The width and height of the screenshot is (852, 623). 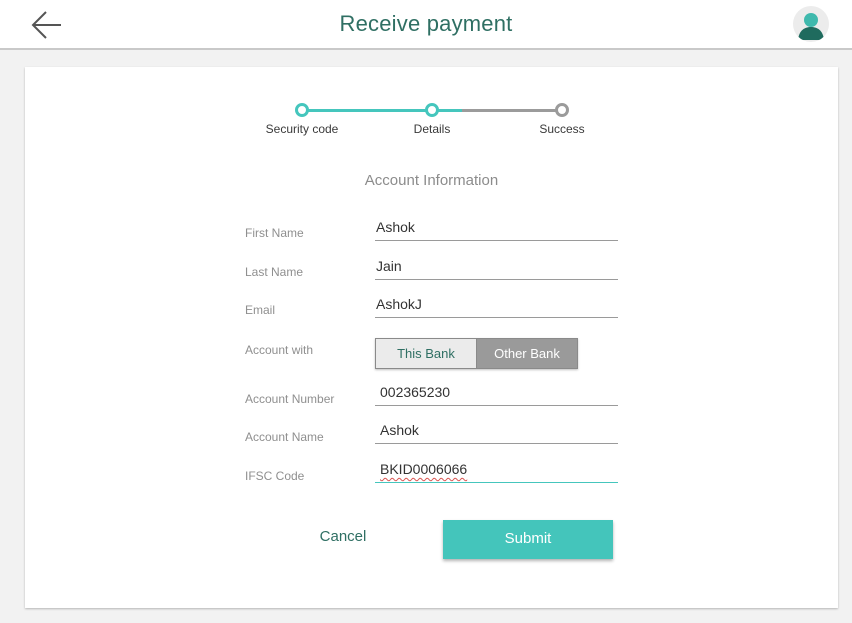 What do you see at coordinates (527, 353) in the screenshot?
I see `other-bank-option: Other Bank` at bounding box center [527, 353].